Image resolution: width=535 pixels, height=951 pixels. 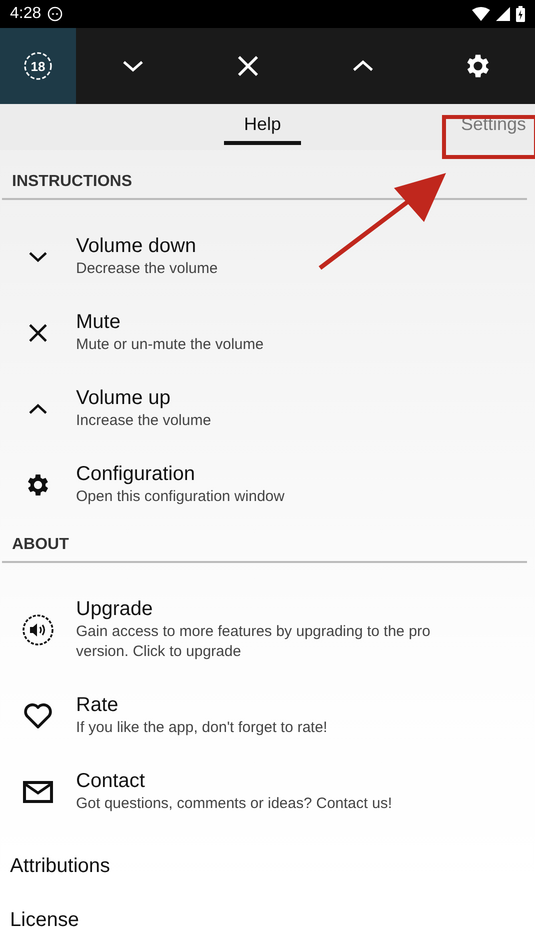 What do you see at coordinates (254, 642) in the screenshot?
I see `item-description: Gain access to more features by upgrading to the pro version. Click to upgrade` at bounding box center [254, 642].